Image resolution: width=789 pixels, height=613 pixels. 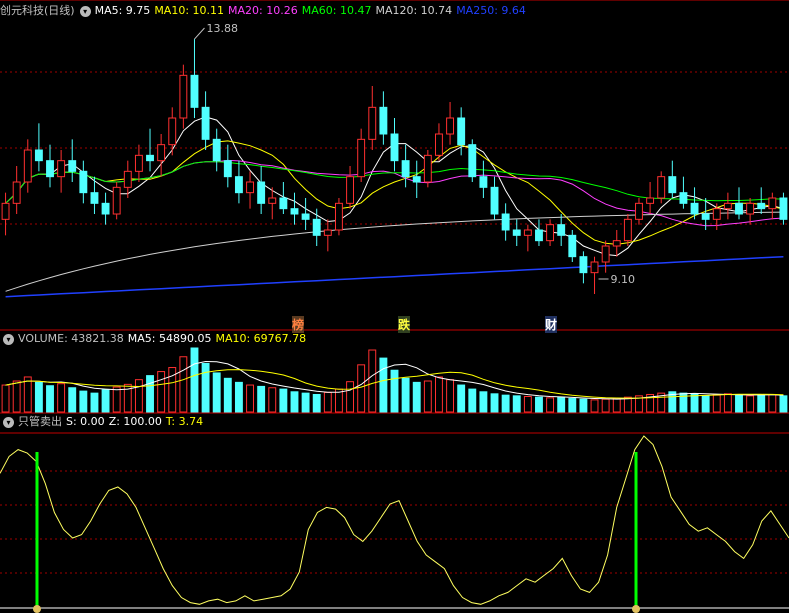 I want to click on event-marker-die: 跌, so click(x=404, y=324).